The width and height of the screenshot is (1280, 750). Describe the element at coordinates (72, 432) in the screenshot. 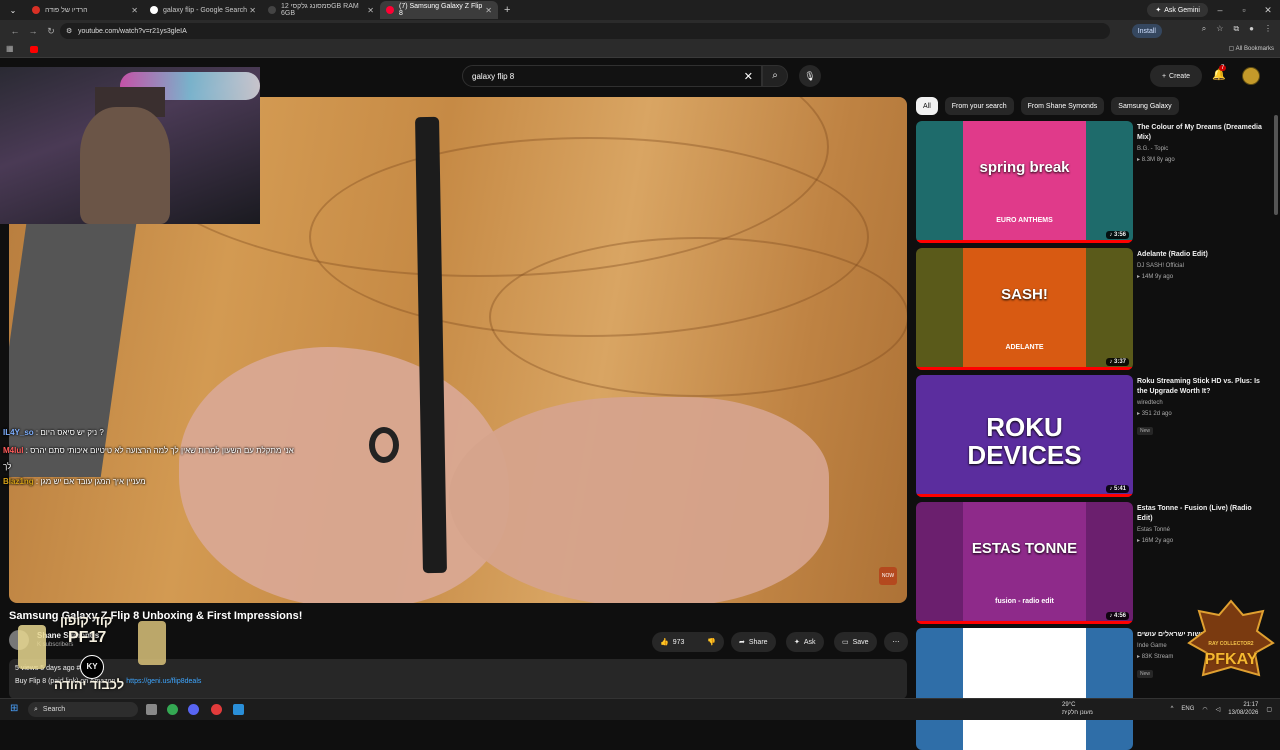

I see `chat-text: ניק יש סיאס היום ?` at that location.